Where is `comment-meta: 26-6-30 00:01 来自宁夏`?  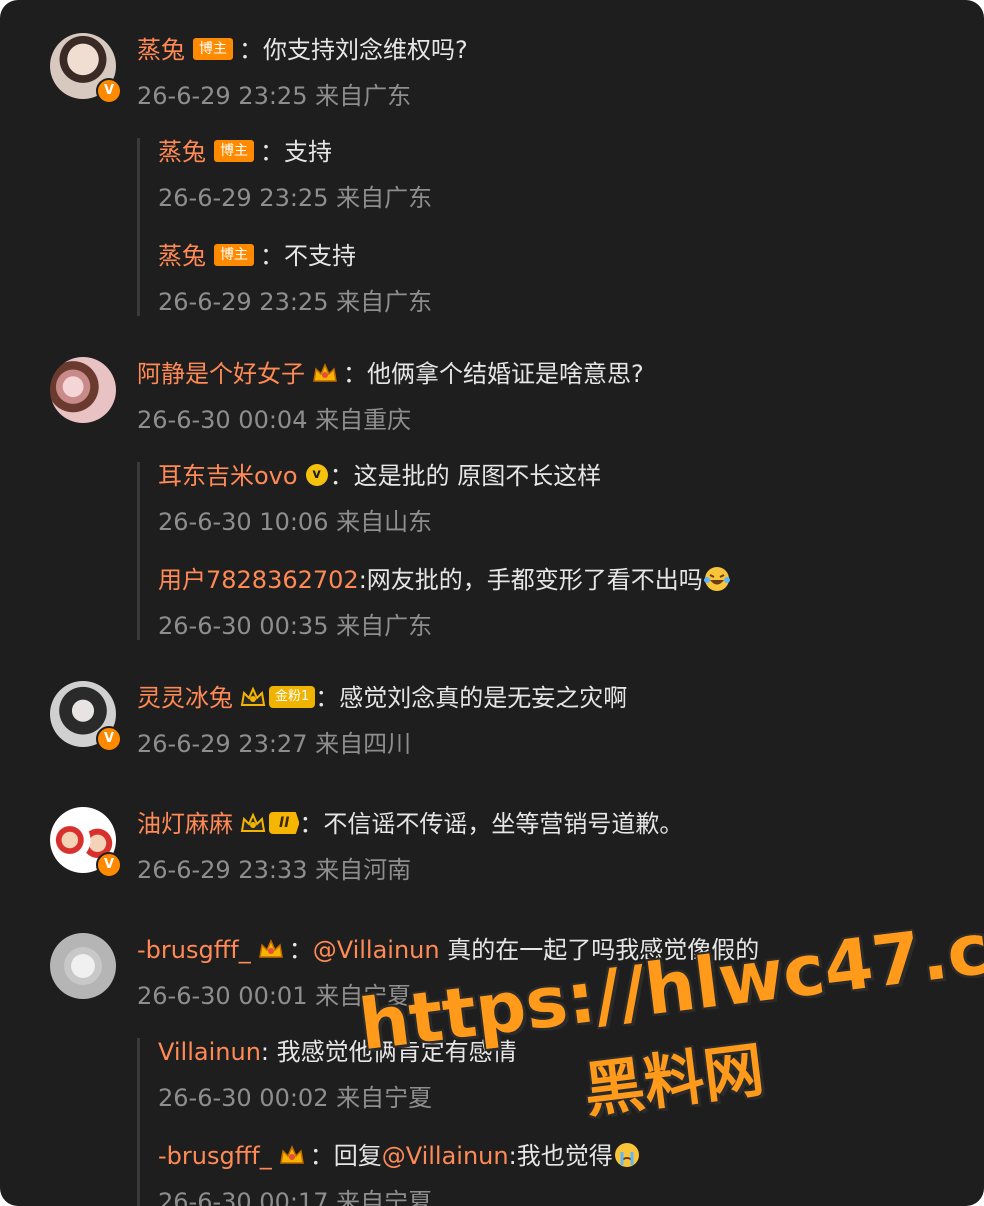
comment-meta: 26-6-30 00:01 来自宁夏 is located at coordinates (274, 996).